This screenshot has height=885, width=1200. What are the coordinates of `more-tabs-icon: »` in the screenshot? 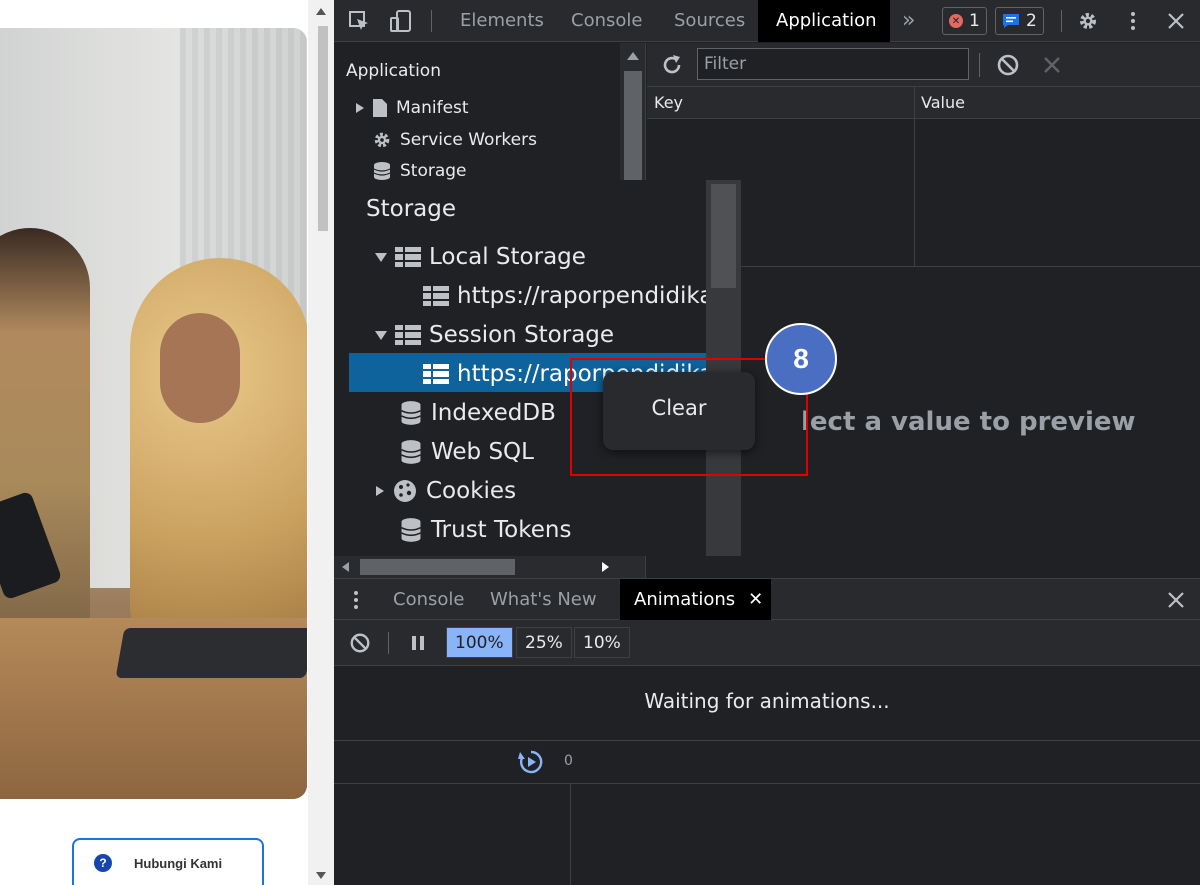 It's located at (908, 21).